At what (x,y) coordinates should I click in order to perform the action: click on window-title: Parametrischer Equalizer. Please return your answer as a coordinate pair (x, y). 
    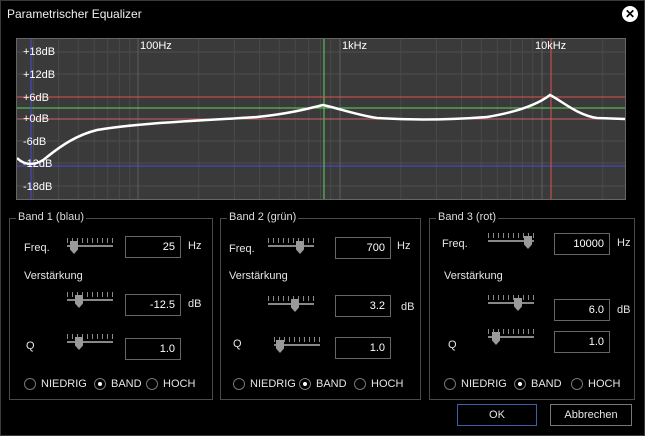
    Looking at the image, I should click on (74, 14).